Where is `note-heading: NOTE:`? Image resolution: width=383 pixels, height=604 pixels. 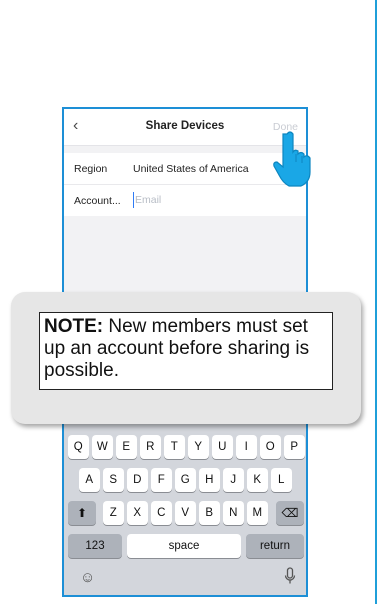
note-heading: NOTE: is located at coordinates (74, 326).